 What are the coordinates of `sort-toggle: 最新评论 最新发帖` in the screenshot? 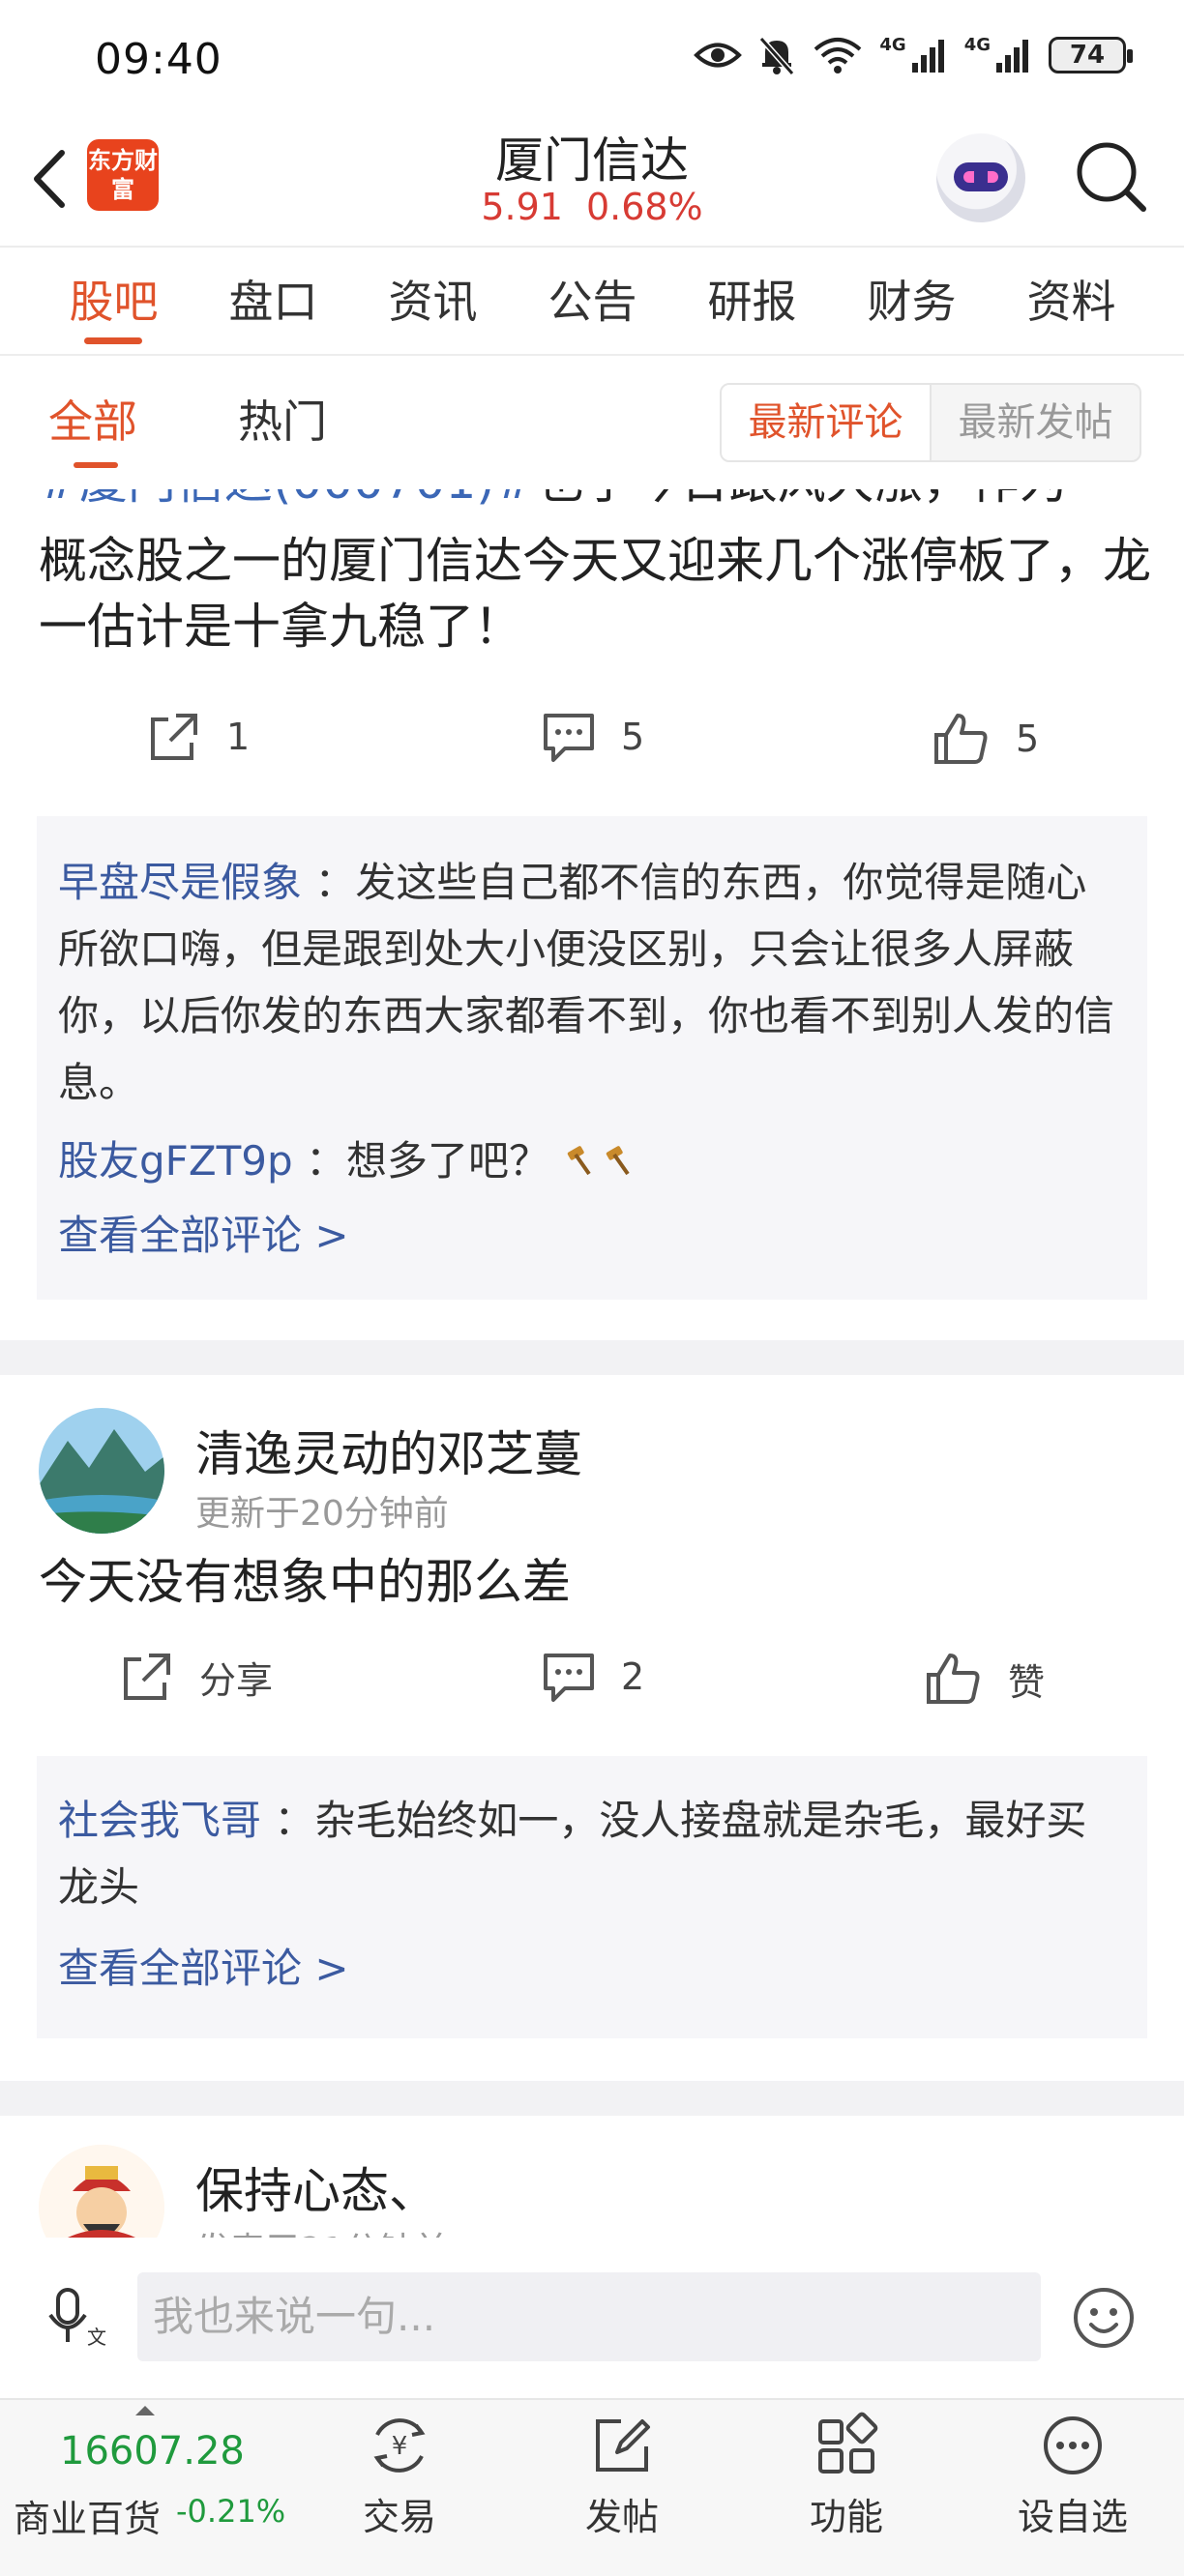 It's located at (930, 422).